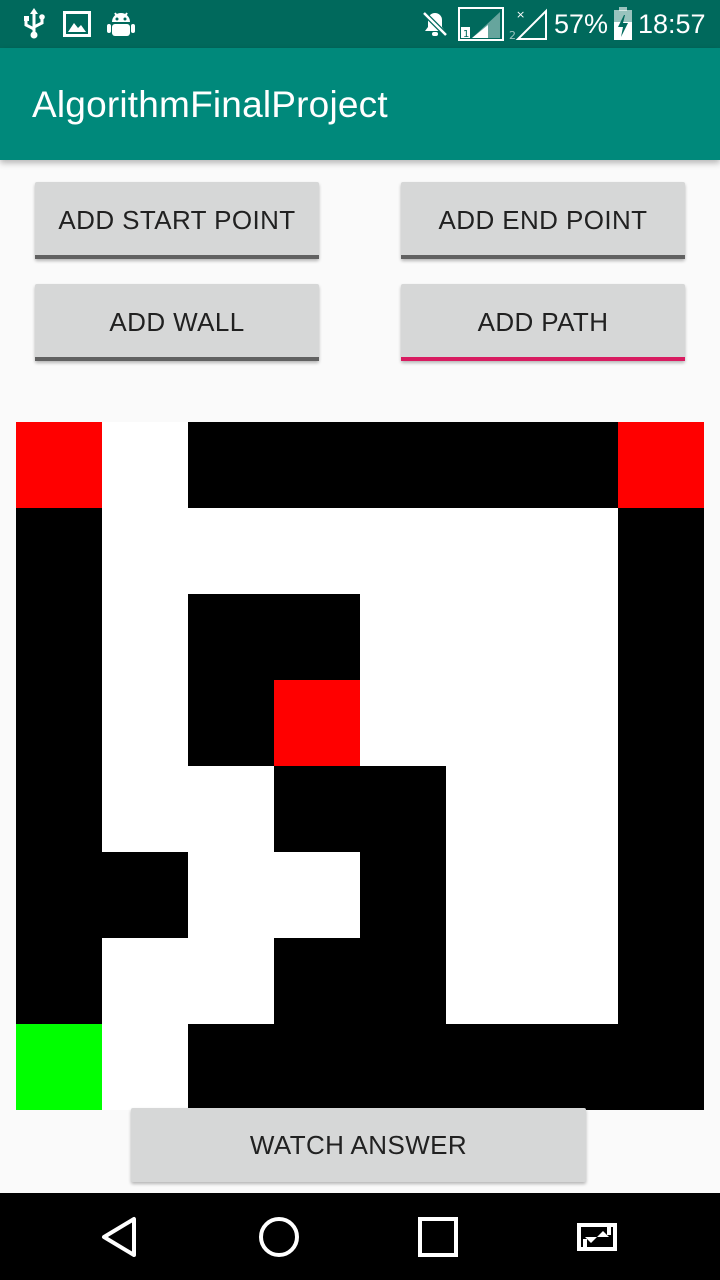 Image resolution: width=720 pixels, height=1280 pixels. What do you see at coordinates (581, 24) in the screenshot?
I see `battery-percent: 57%` at bounding box center [581, 24].